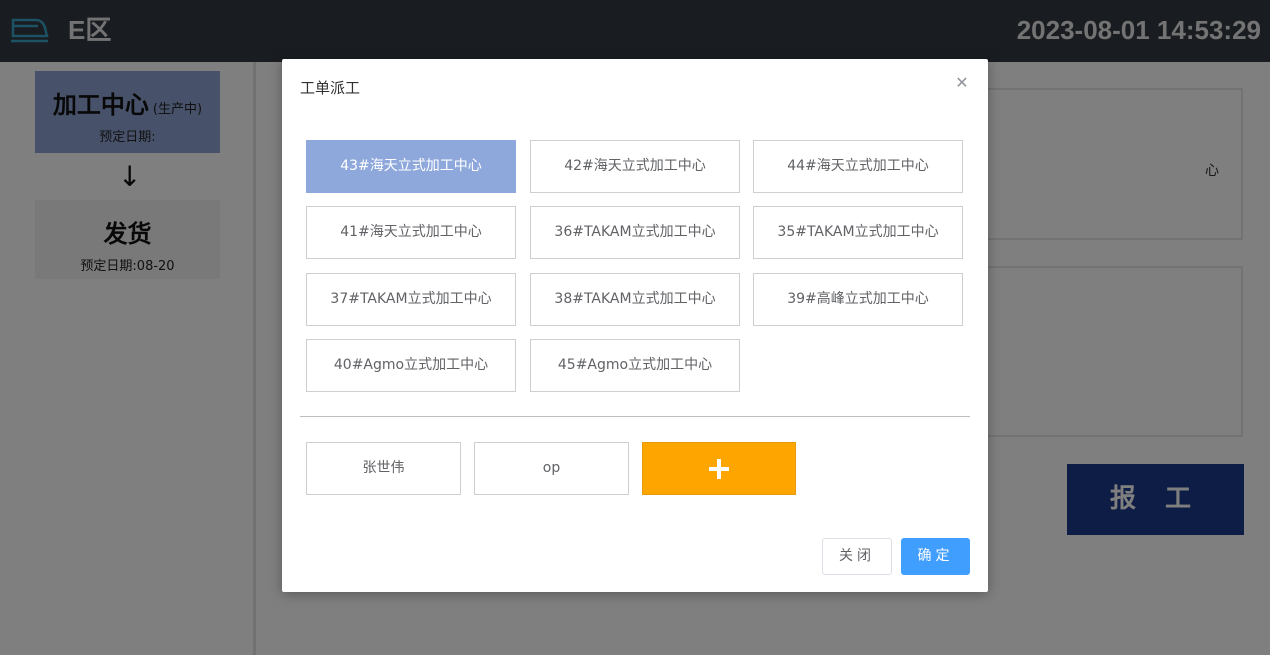 The image size is (1270, 655). What do you see at coordinates (411, 365) in the screenshot?
I see `machine-option: 40#Agmo立式加工中心` at bounding box center [411, 365].